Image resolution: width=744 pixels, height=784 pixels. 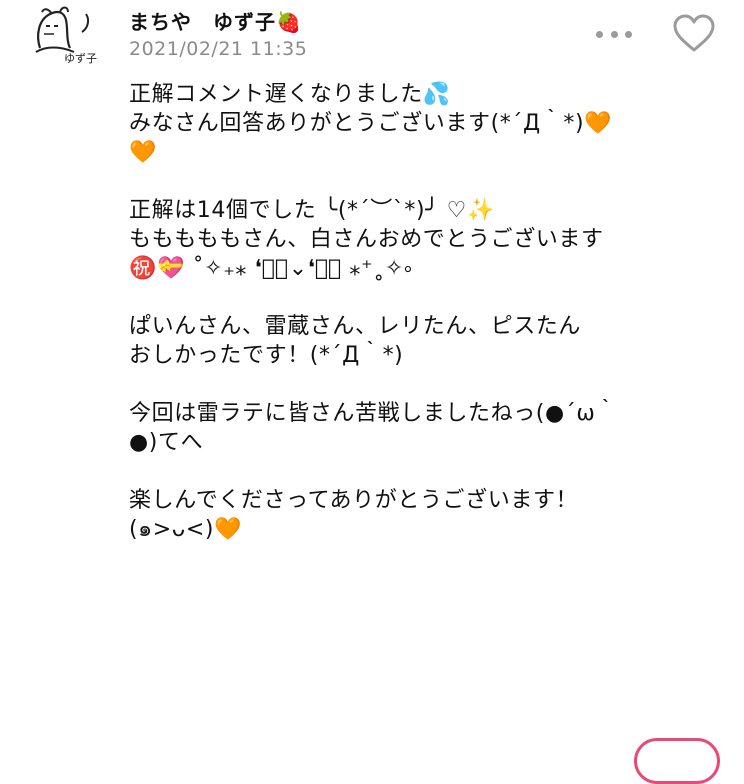 What do you see at coordinates (354, 500) in the screenshot?
I see `comment-line: 楽しんでくださってありがとうございます！` at bounding box center [354, 500].